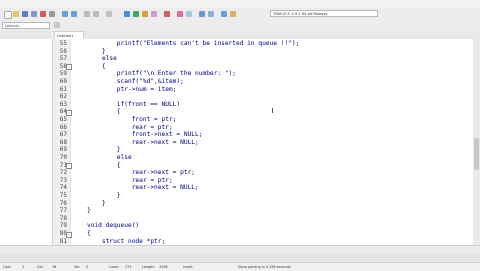  Describe the element at coordinates (63, 233) in the screenshot. I see `line-number: 80` at that location.